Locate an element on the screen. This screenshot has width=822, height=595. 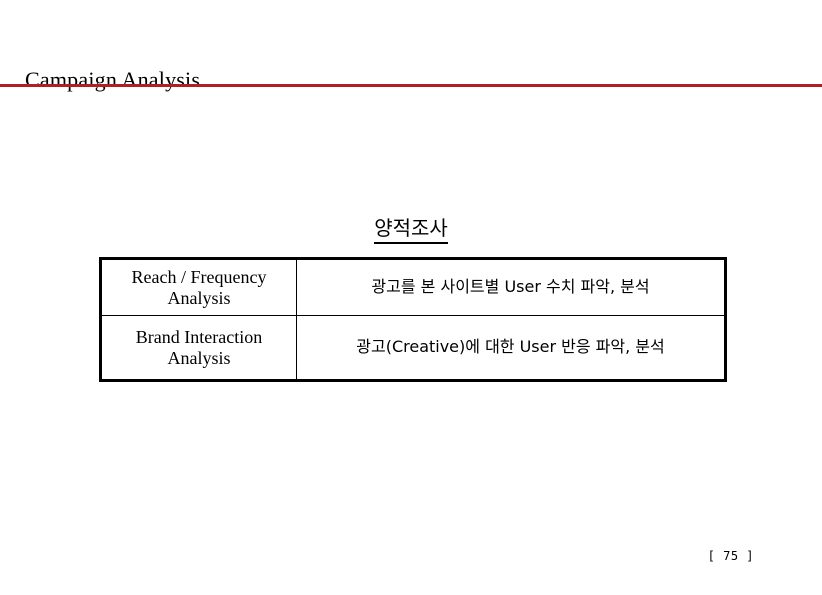
table-cell-description: 광고를 본 사이트별 User 수치 파악, 분석 is located at coordinates (511, 287).